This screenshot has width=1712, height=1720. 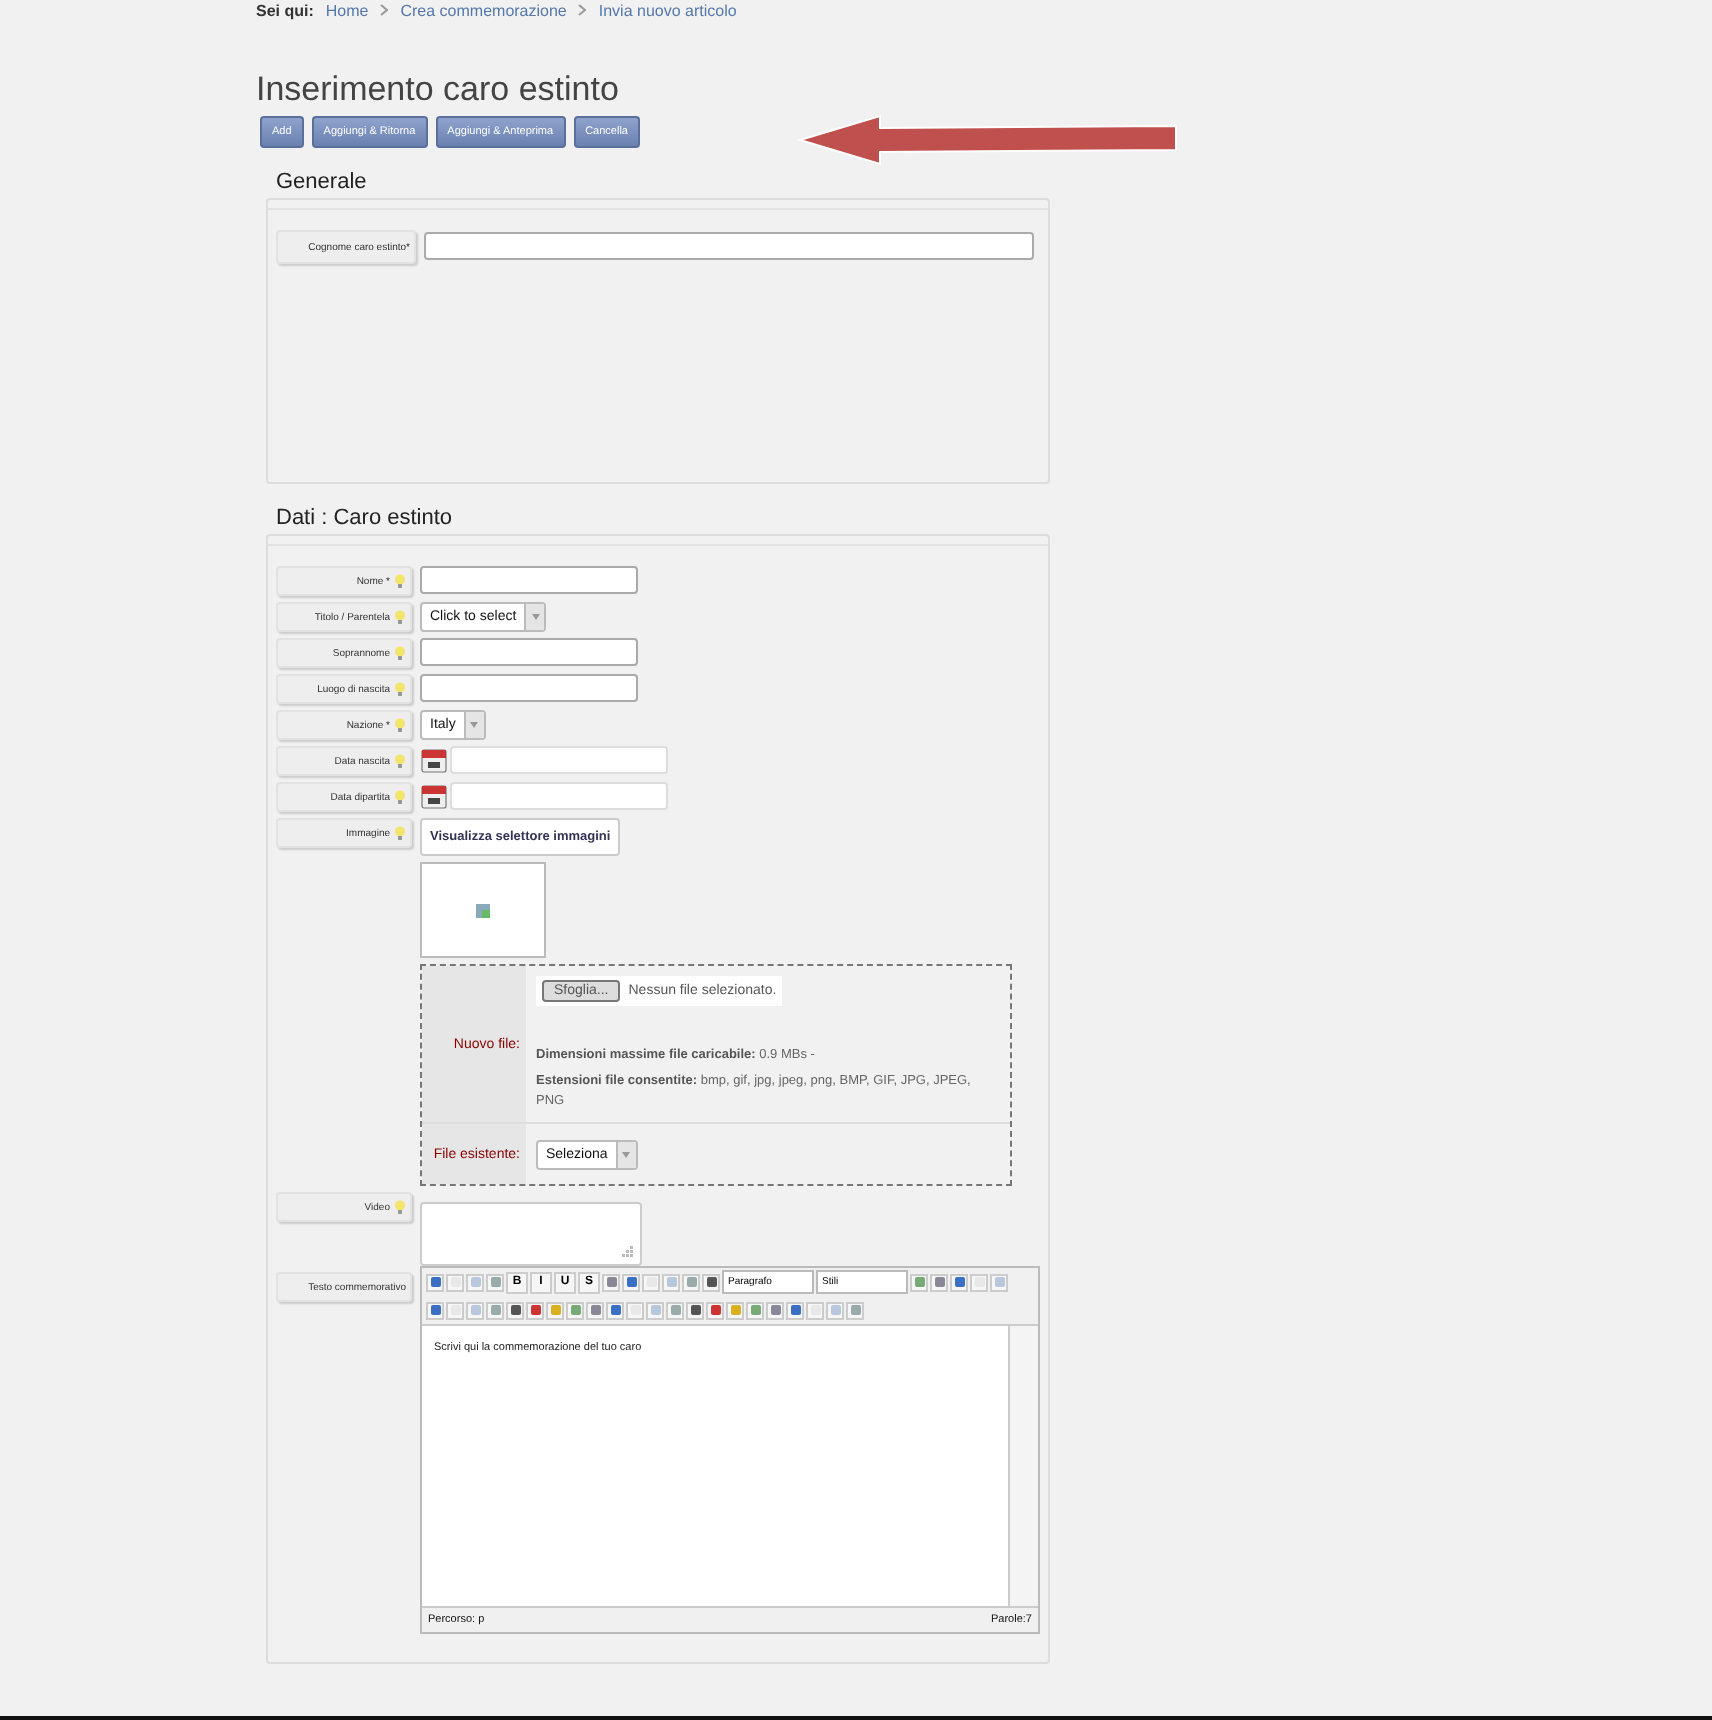 What do you see at coordinates (322, 182) in the screenshot?
I see `section-title: Generale` at bounding box center [322, 182].